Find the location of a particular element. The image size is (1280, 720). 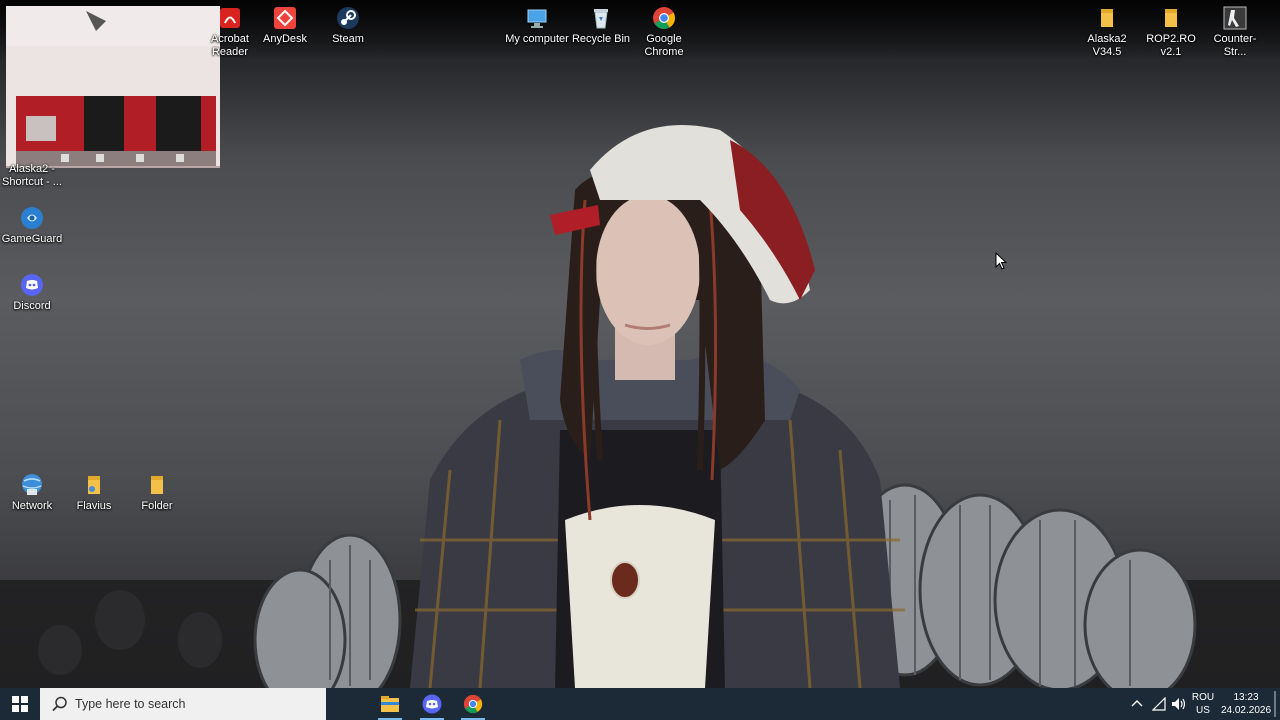

tray-show-hidden-button is located at coordinates (1137, 704).